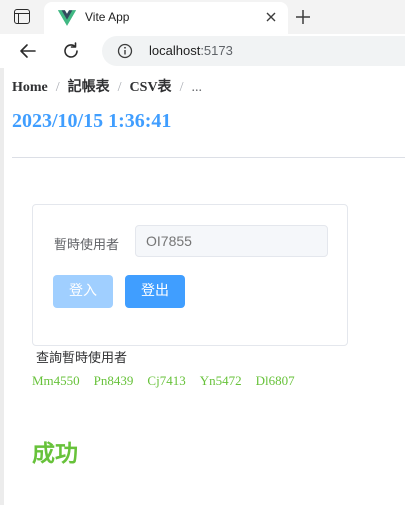  Describe the element at coordinates (67, 18) in the screenshot. I see `vue-logo-icon` at that location.